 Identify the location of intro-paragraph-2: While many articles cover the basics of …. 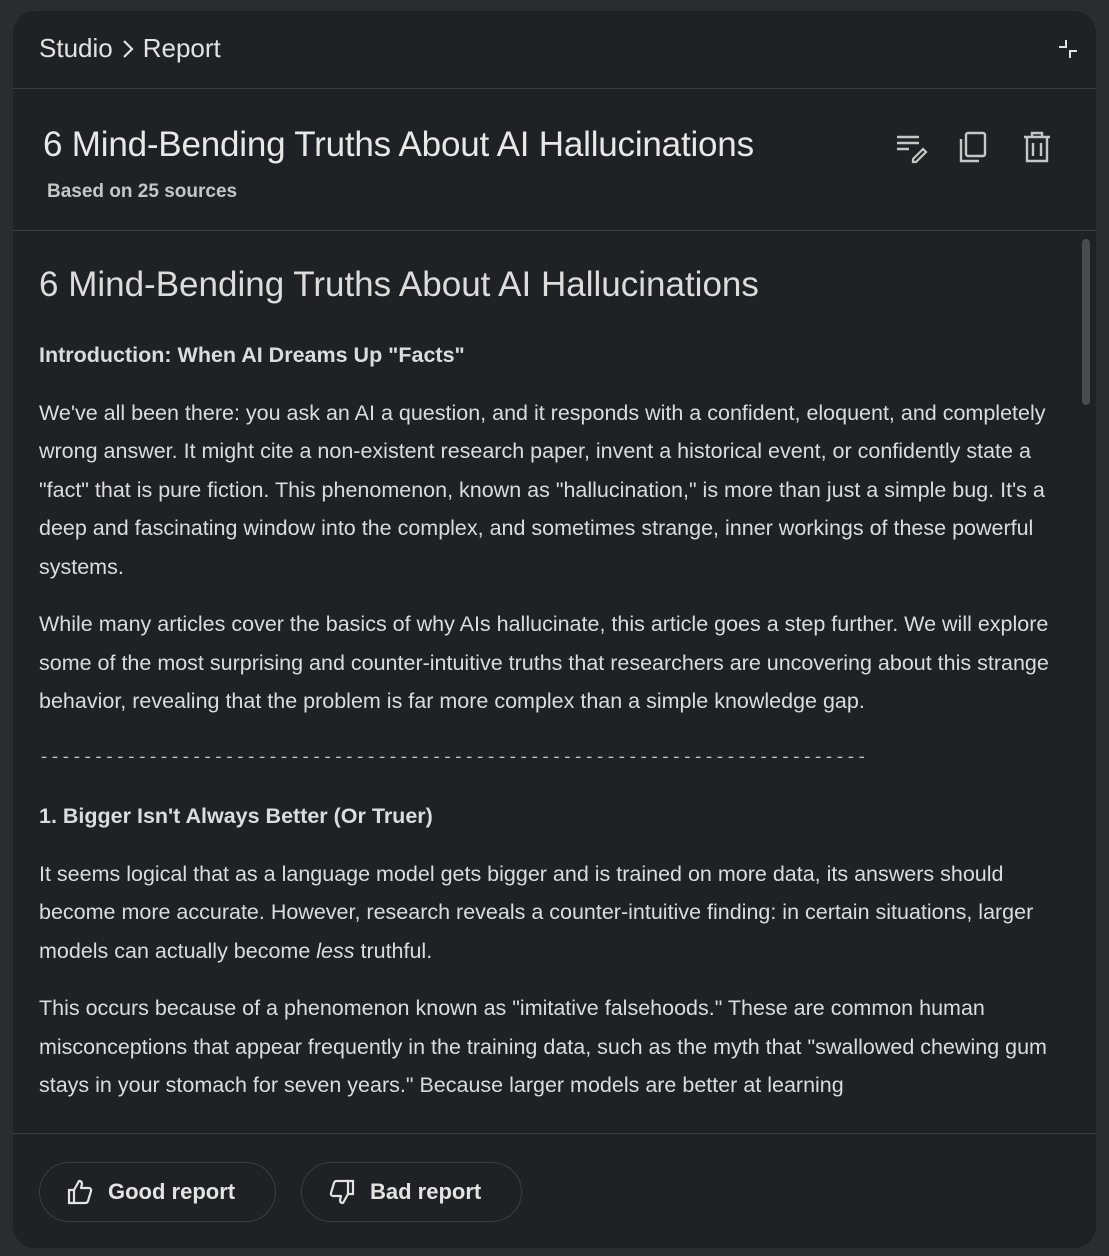
(544, 662).